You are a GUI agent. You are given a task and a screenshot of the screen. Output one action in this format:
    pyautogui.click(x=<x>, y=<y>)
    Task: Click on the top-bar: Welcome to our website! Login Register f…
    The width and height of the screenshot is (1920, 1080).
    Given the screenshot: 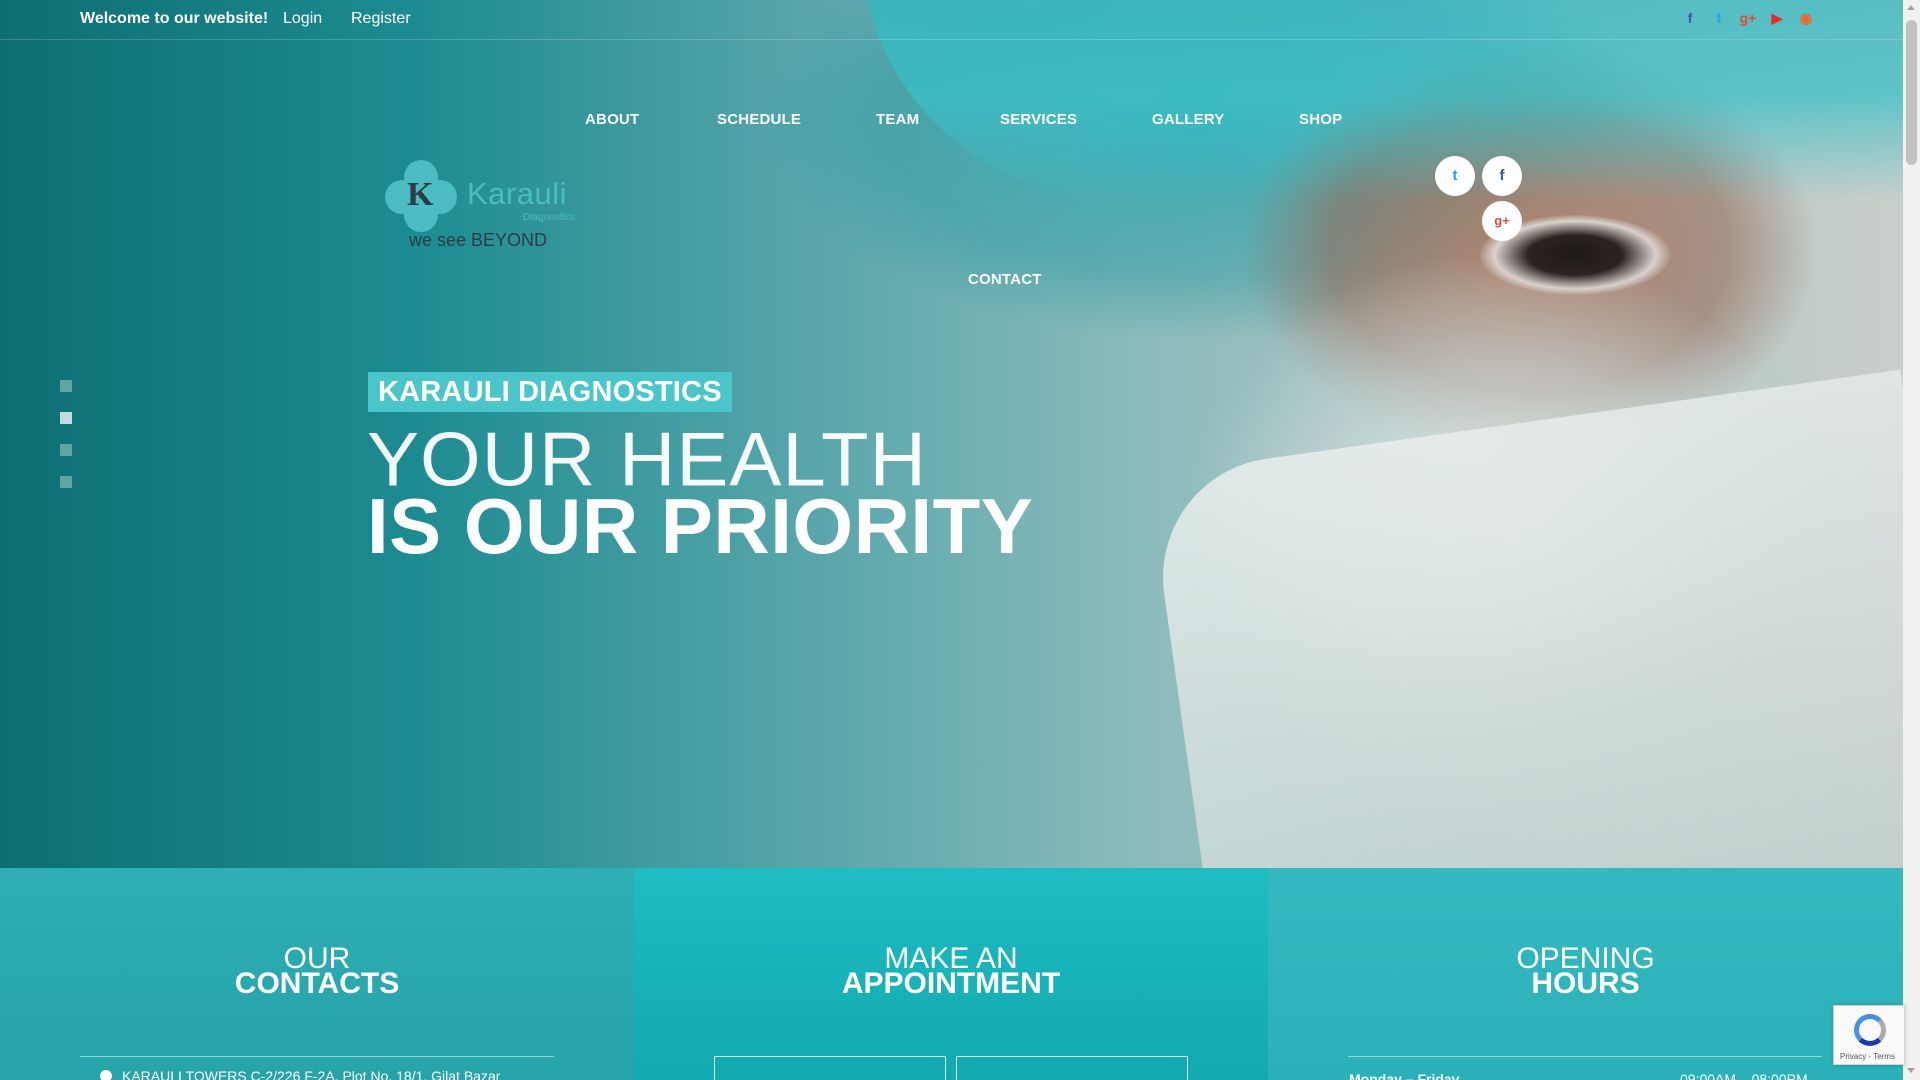 What is the action you would take?
    pyautogui.click(x=951, y=20)
    